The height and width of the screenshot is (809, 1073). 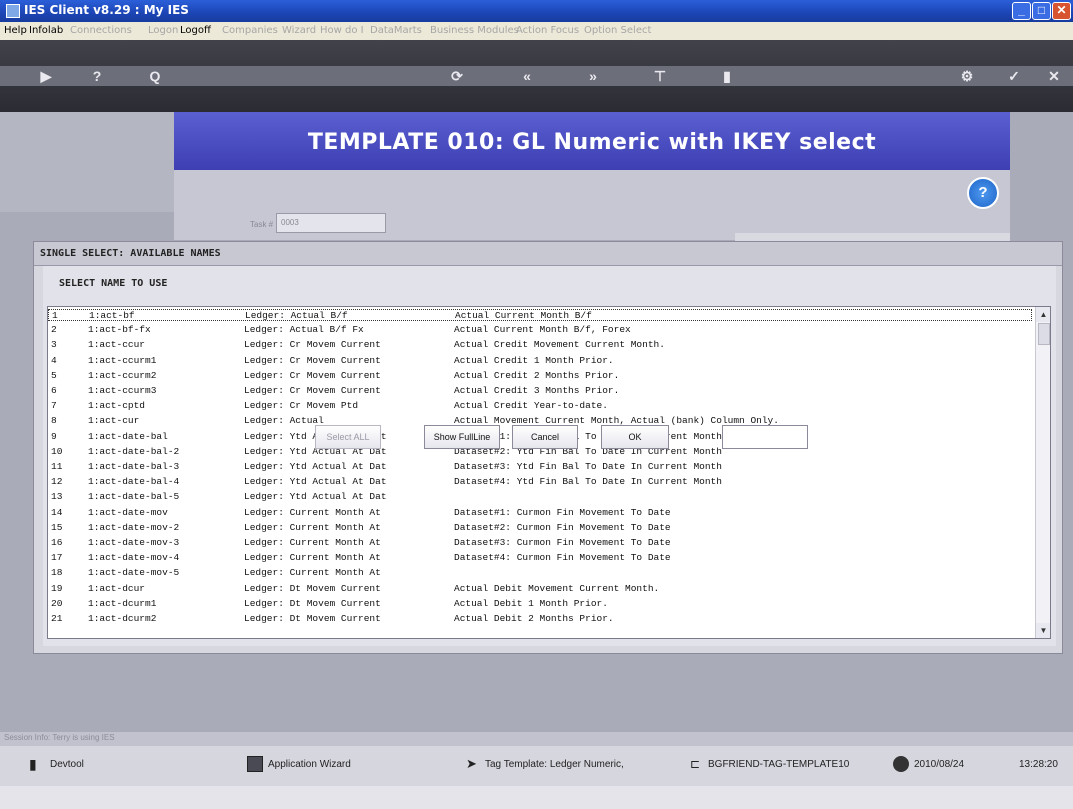 What do you see at coordinates (471, 763) in the screenshot?
I see `tag-template-icon: ➤` at bounding box center [471, 763].